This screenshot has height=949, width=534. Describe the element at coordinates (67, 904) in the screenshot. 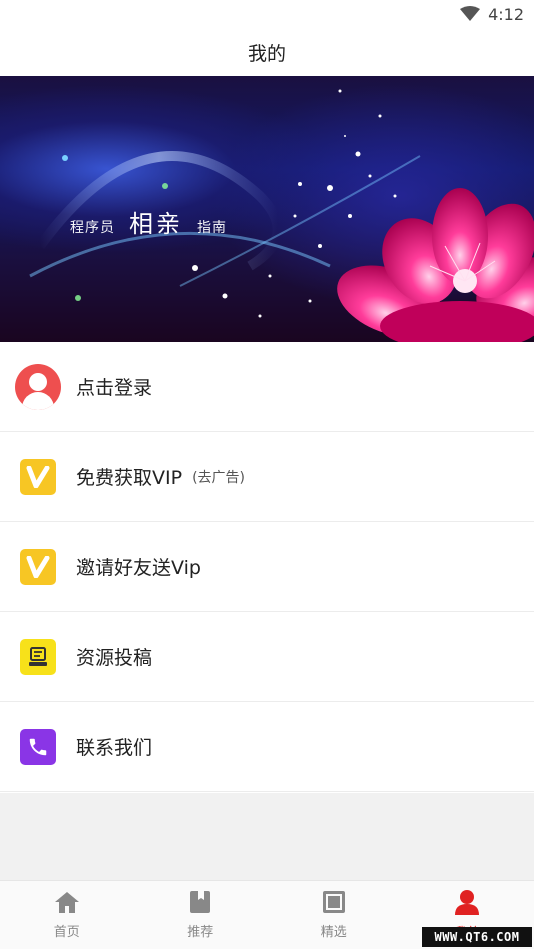

I see `home-icon` at that location.